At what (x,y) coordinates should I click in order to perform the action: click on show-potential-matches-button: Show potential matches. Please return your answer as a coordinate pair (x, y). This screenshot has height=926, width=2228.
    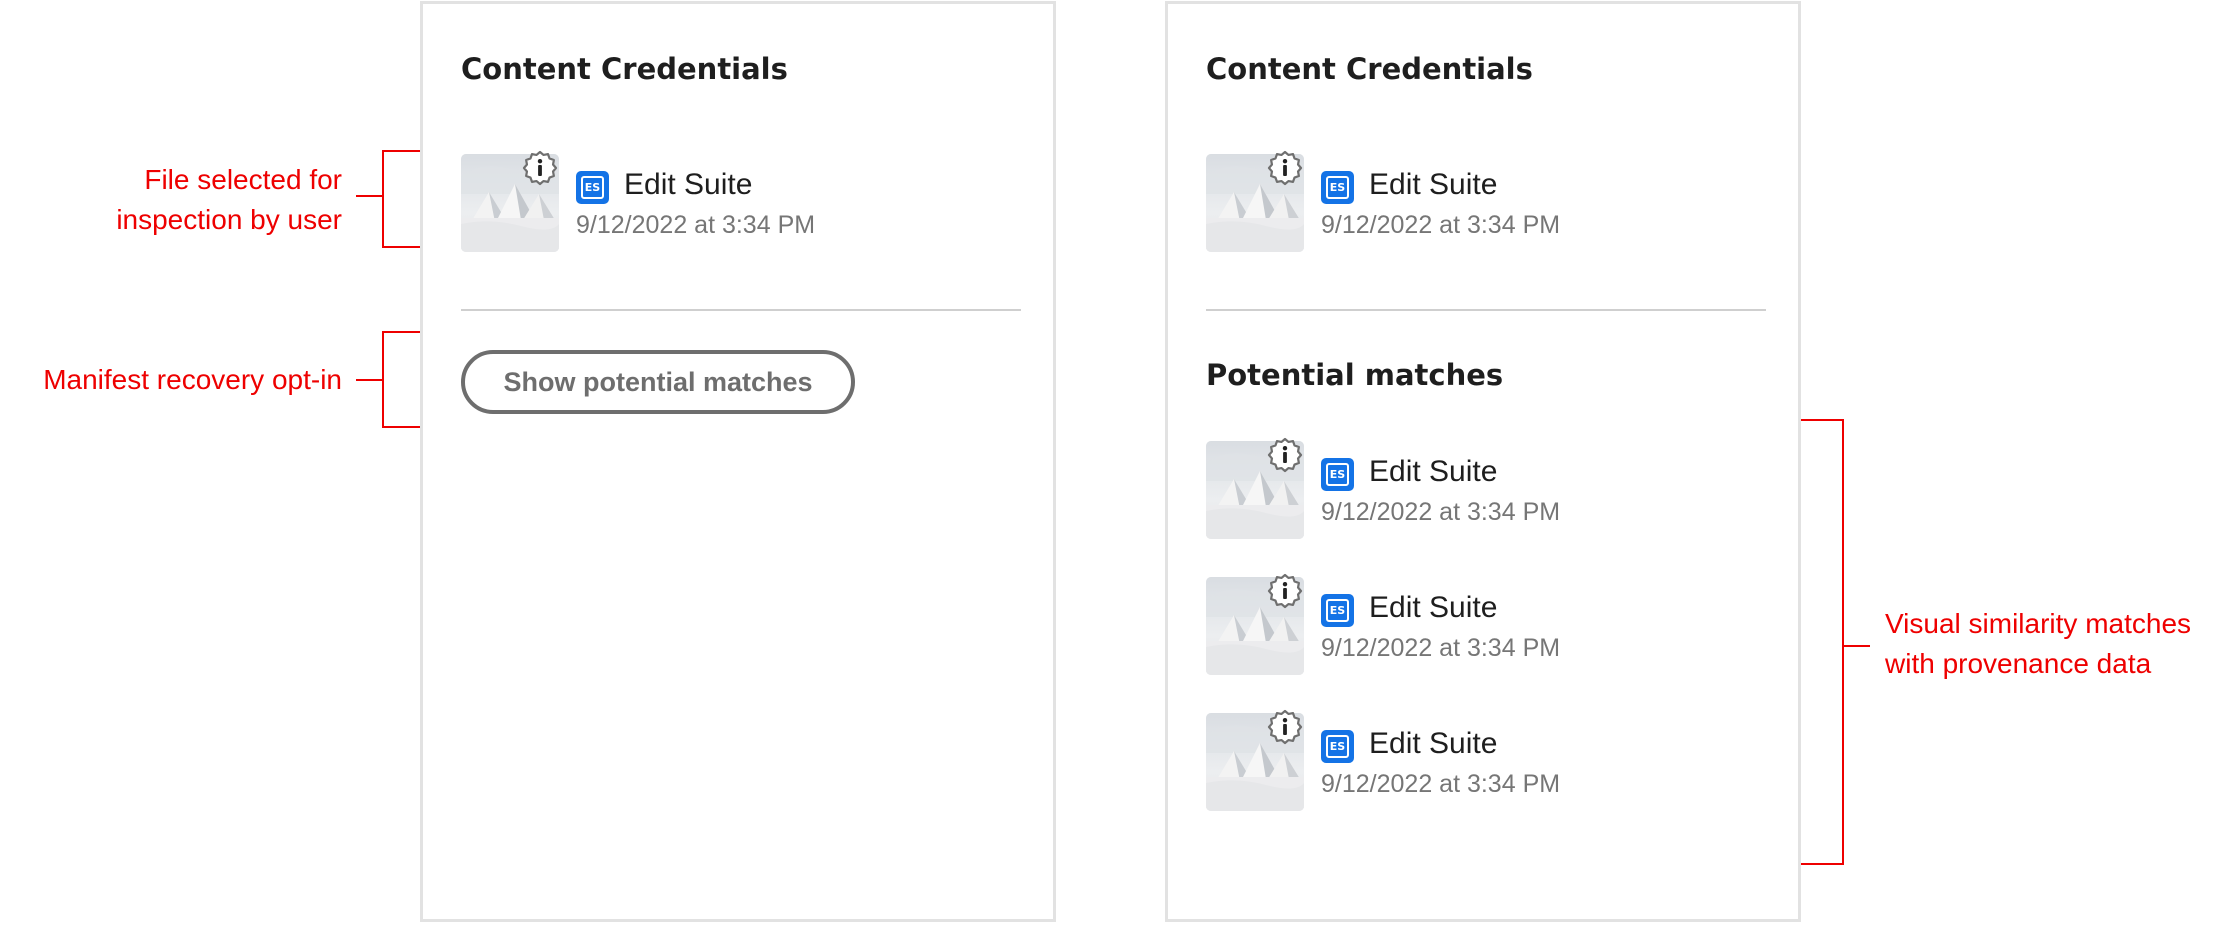
    Looking at the image, I should click on (658, 382).